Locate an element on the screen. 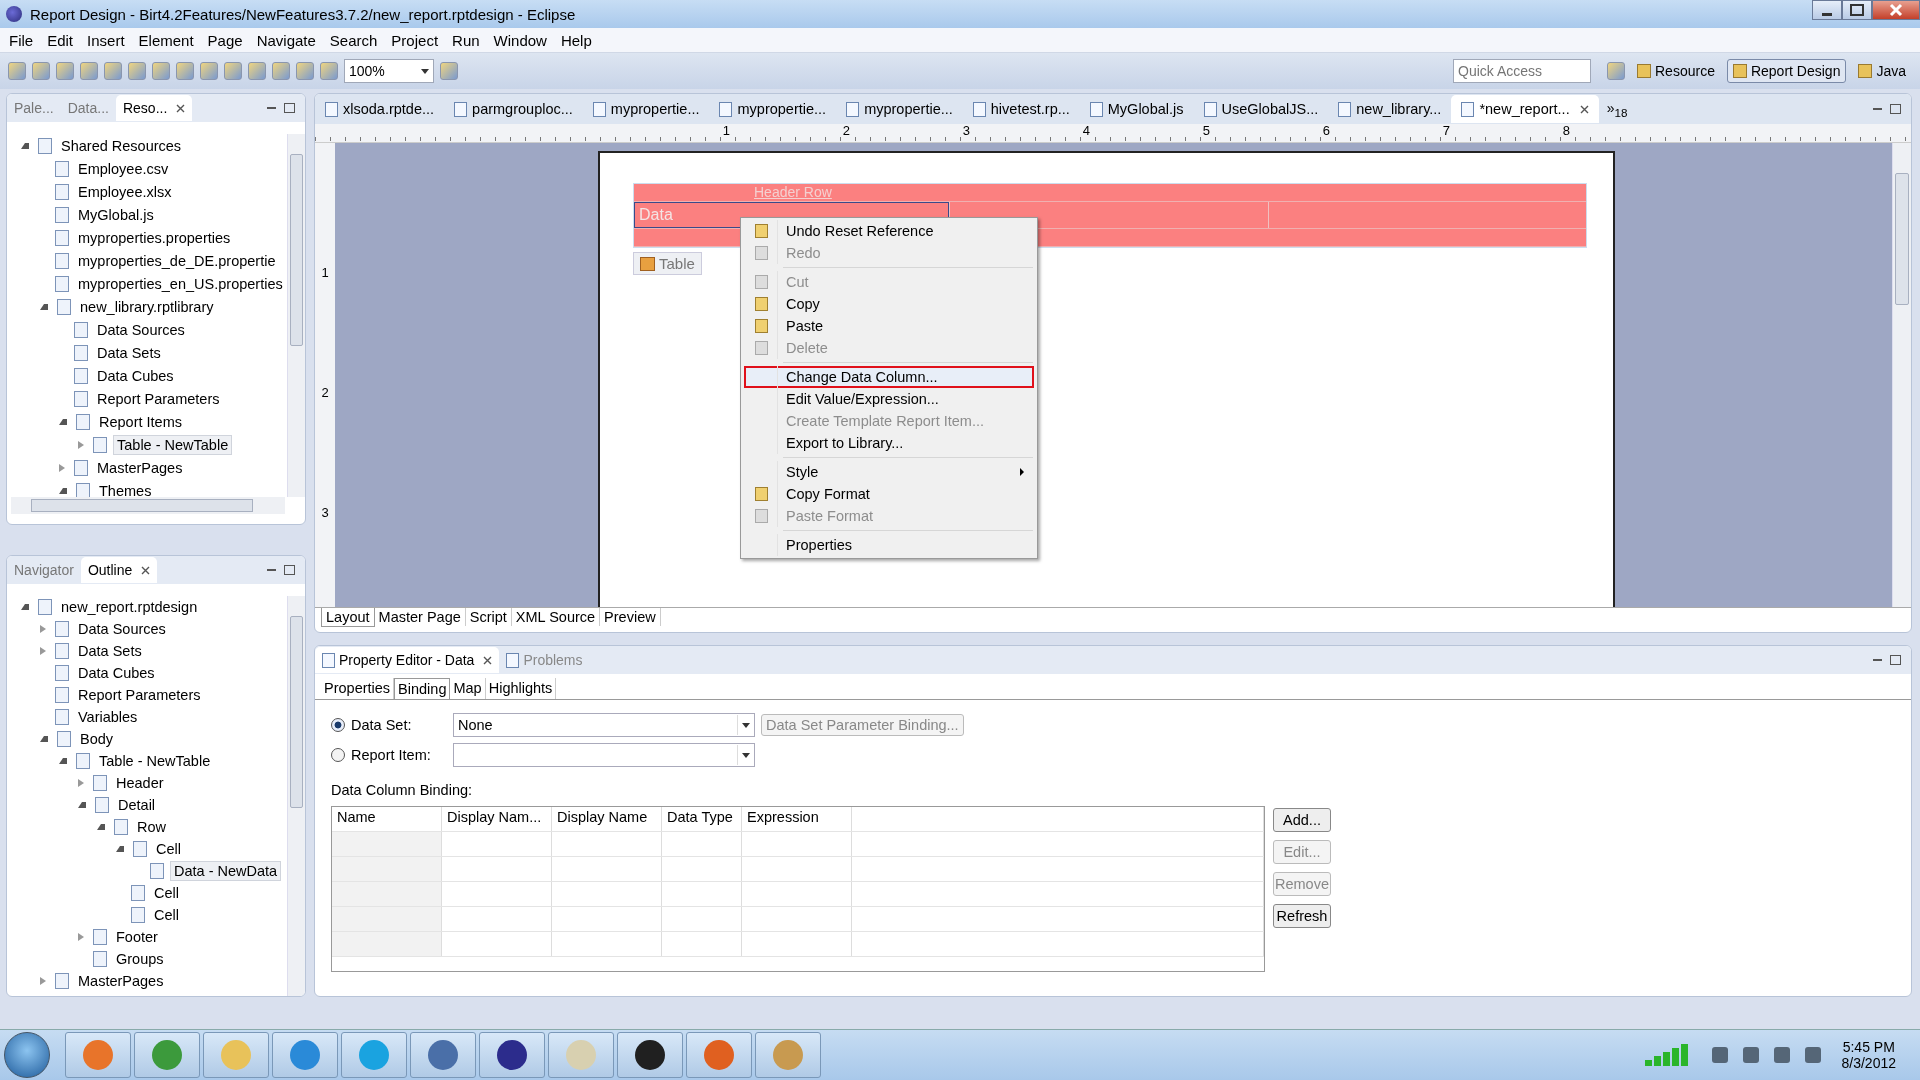 The image size is (1920, 1080). menu-item: Paste is located at coordinates (889, 326).